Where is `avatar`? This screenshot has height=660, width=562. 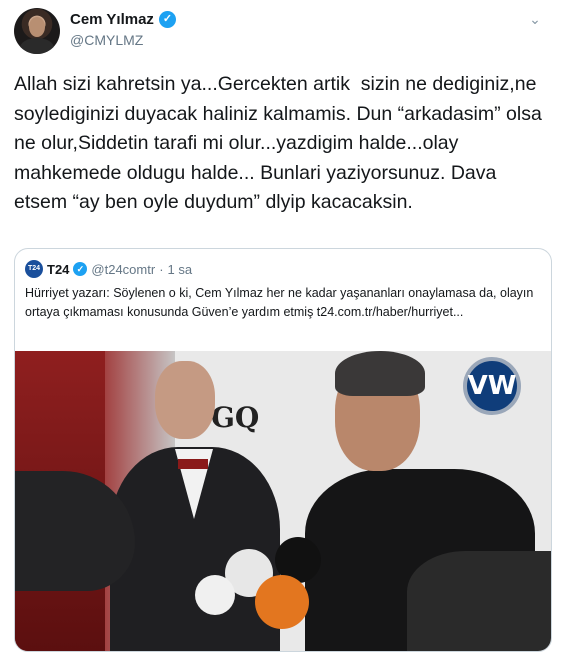
avatar is located at coordinates (37, 31).